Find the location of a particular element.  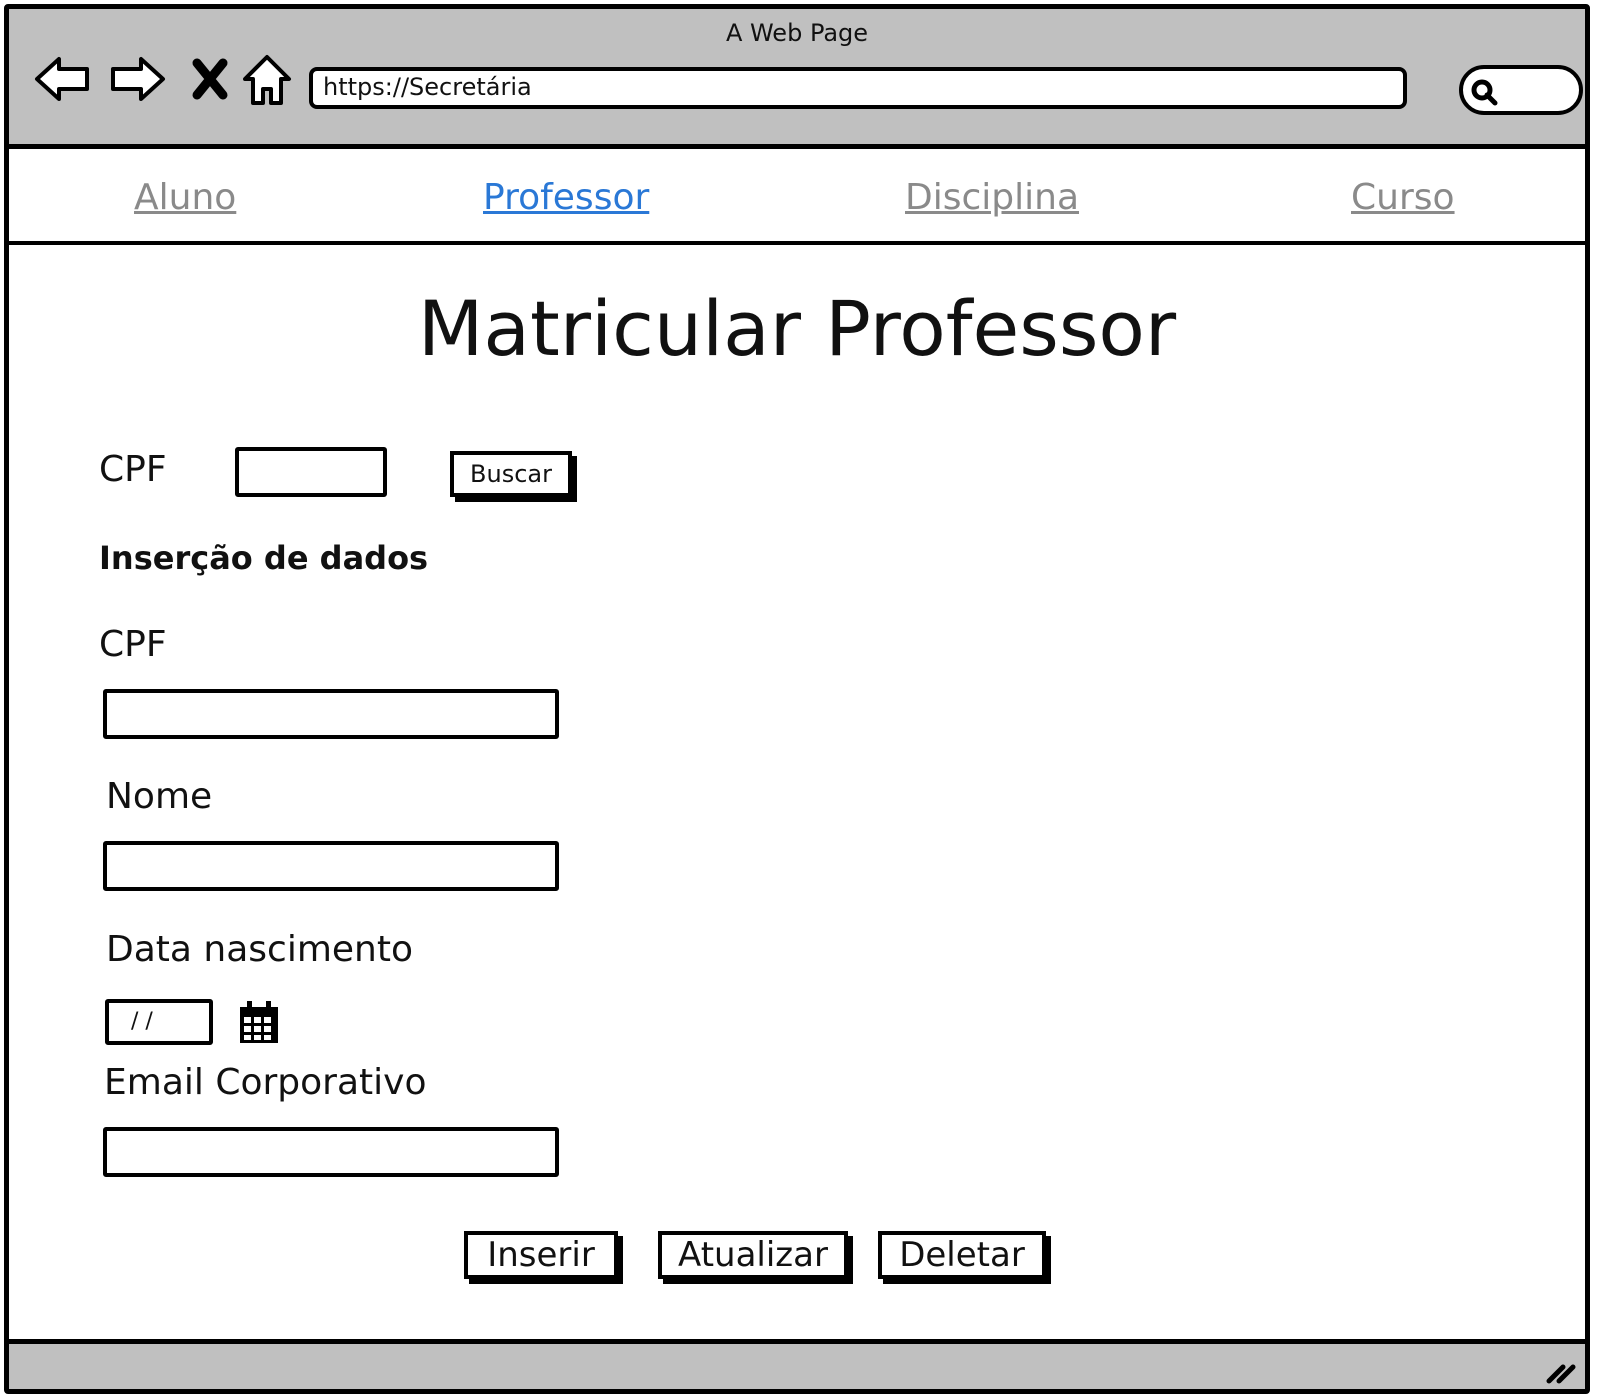

search-icon is located at coordinates (1484, 92).